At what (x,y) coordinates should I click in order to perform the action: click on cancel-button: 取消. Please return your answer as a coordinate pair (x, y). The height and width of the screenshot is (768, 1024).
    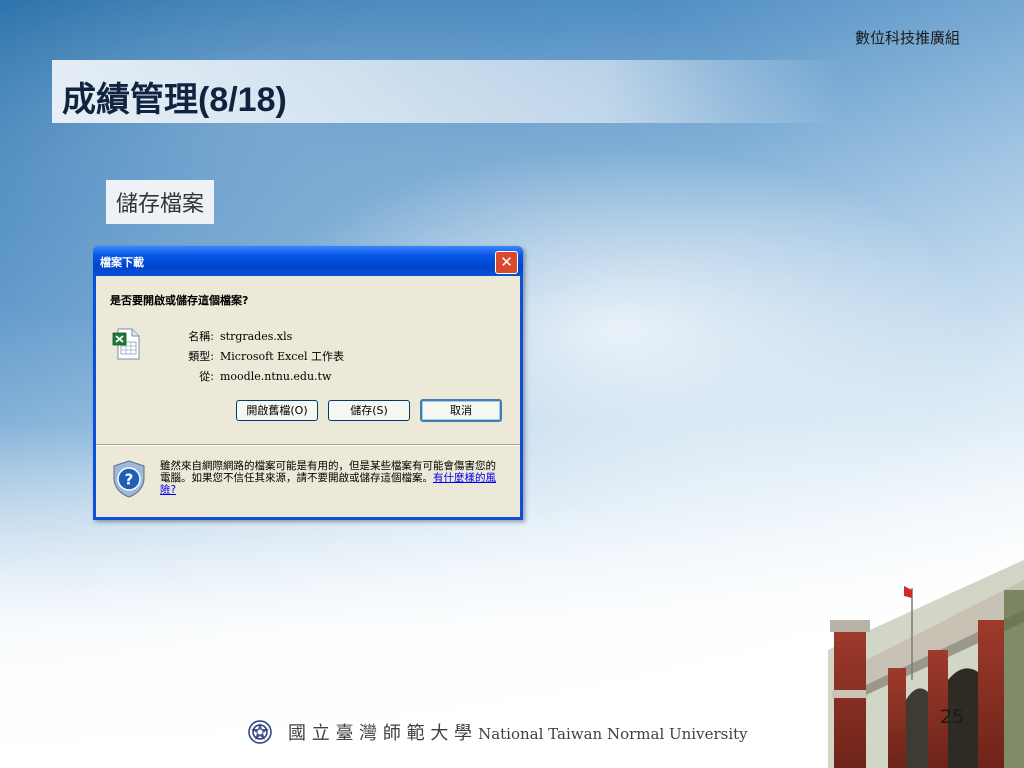
    Looking at the image, I should click on (461, 410).